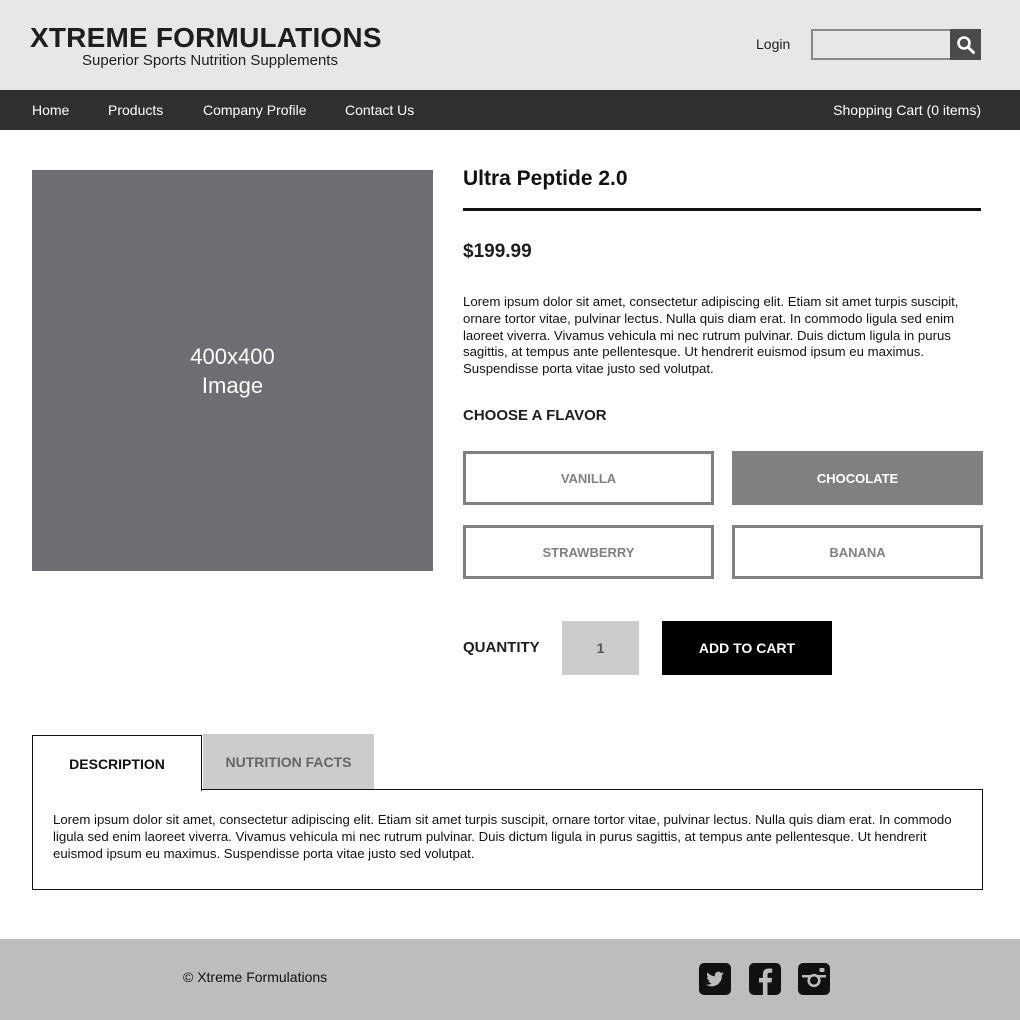  I want to click on add-to-cart-button: ADD TO CART, so click(747, 648).